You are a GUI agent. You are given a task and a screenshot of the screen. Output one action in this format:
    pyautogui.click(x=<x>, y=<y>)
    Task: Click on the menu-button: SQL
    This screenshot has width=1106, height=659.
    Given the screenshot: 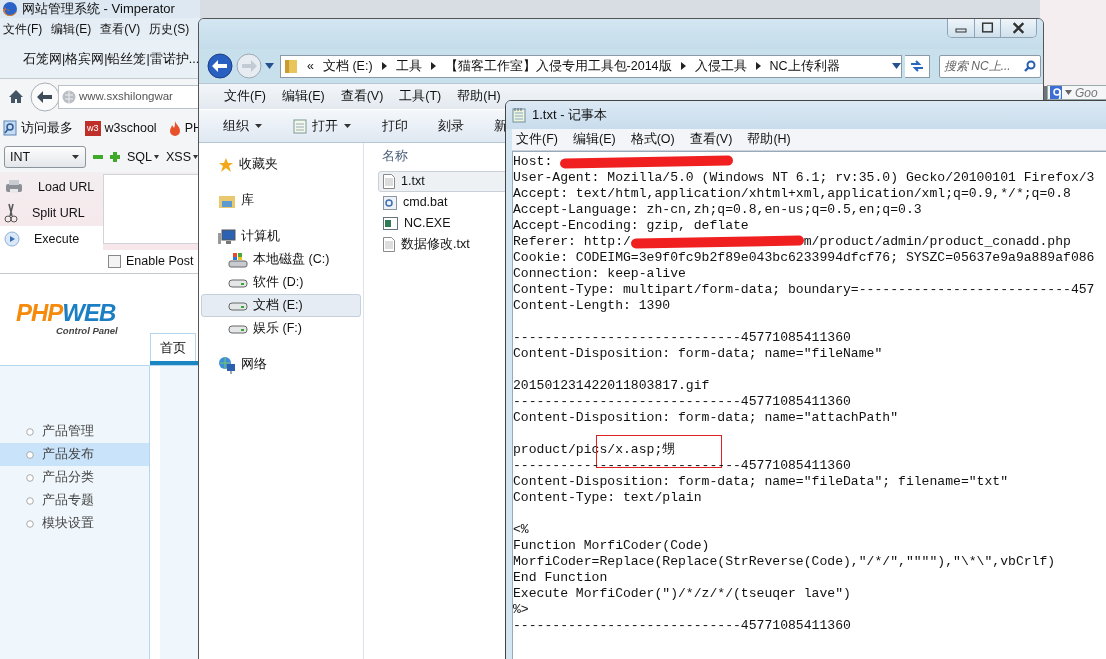 What is the action you would take?
    pyautogui.click(x=143, y=157)
    